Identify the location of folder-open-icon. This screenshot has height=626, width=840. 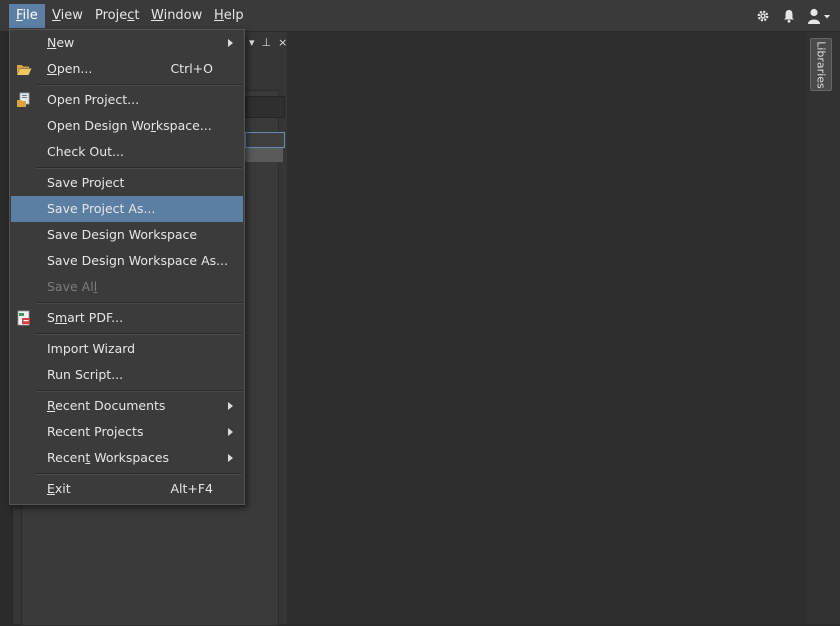
(24, 69).